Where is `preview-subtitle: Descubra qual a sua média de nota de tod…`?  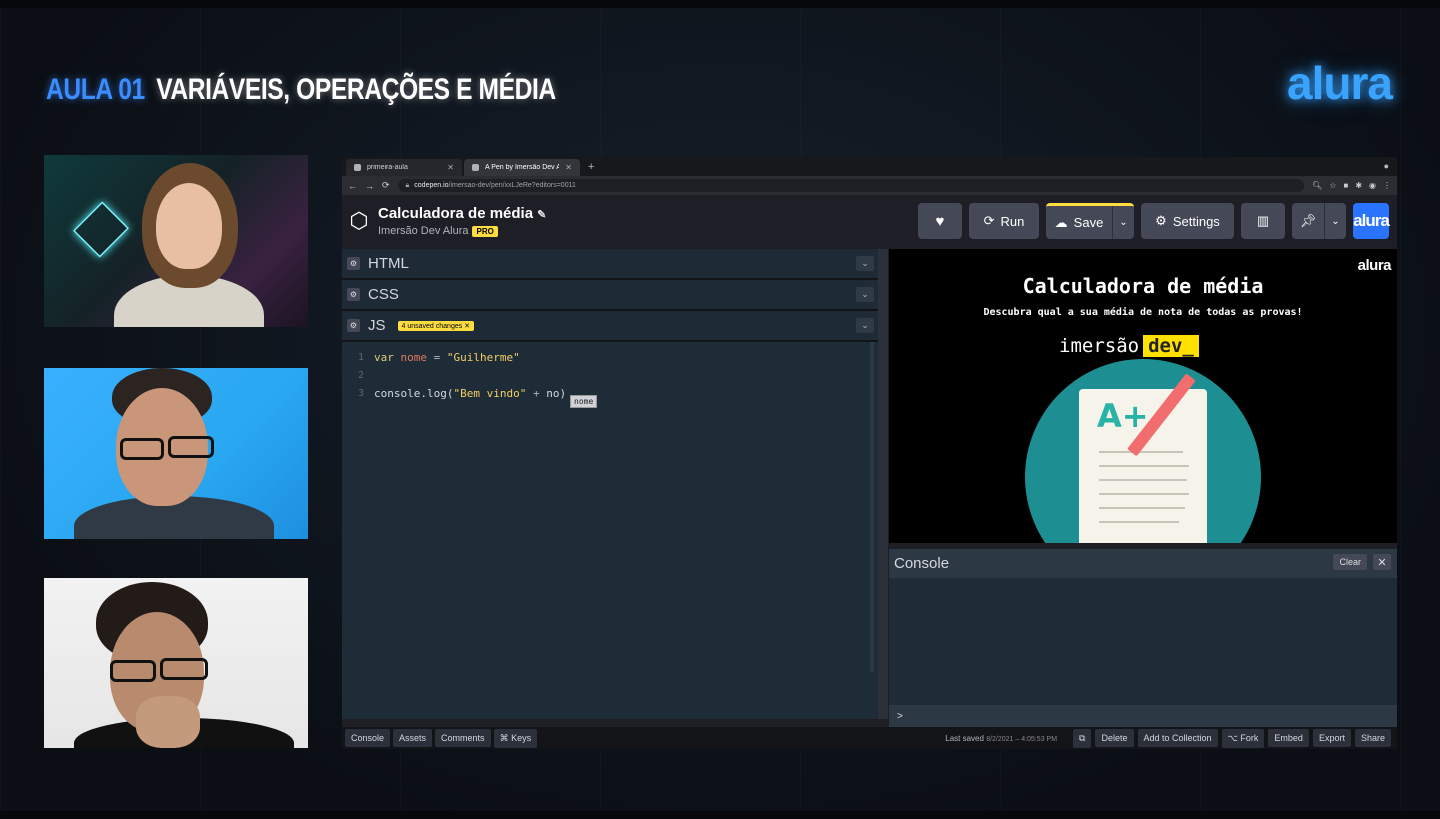
preview-subtitle: Descubra qual a sua média de nota de tod… is located at coordinates (1143, 312).